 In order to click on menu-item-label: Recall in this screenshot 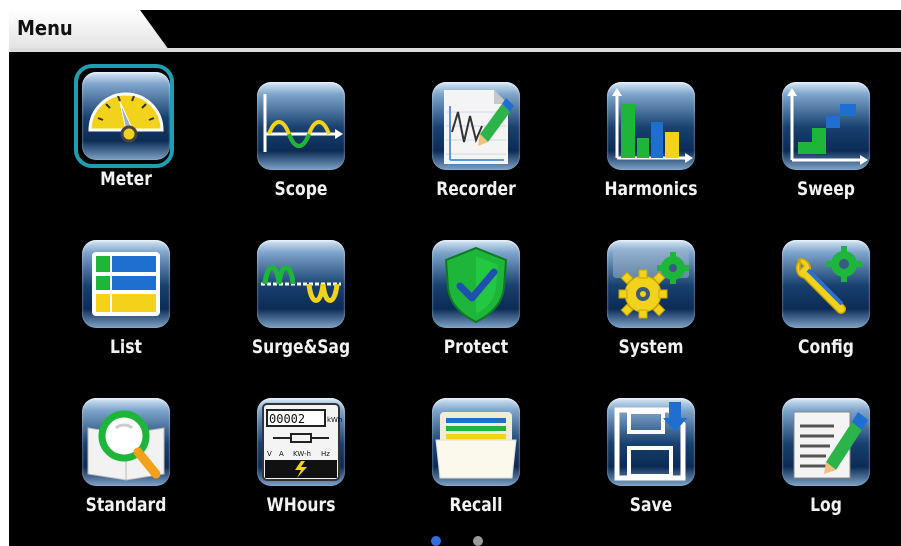, I will do `click(476, 505)`.